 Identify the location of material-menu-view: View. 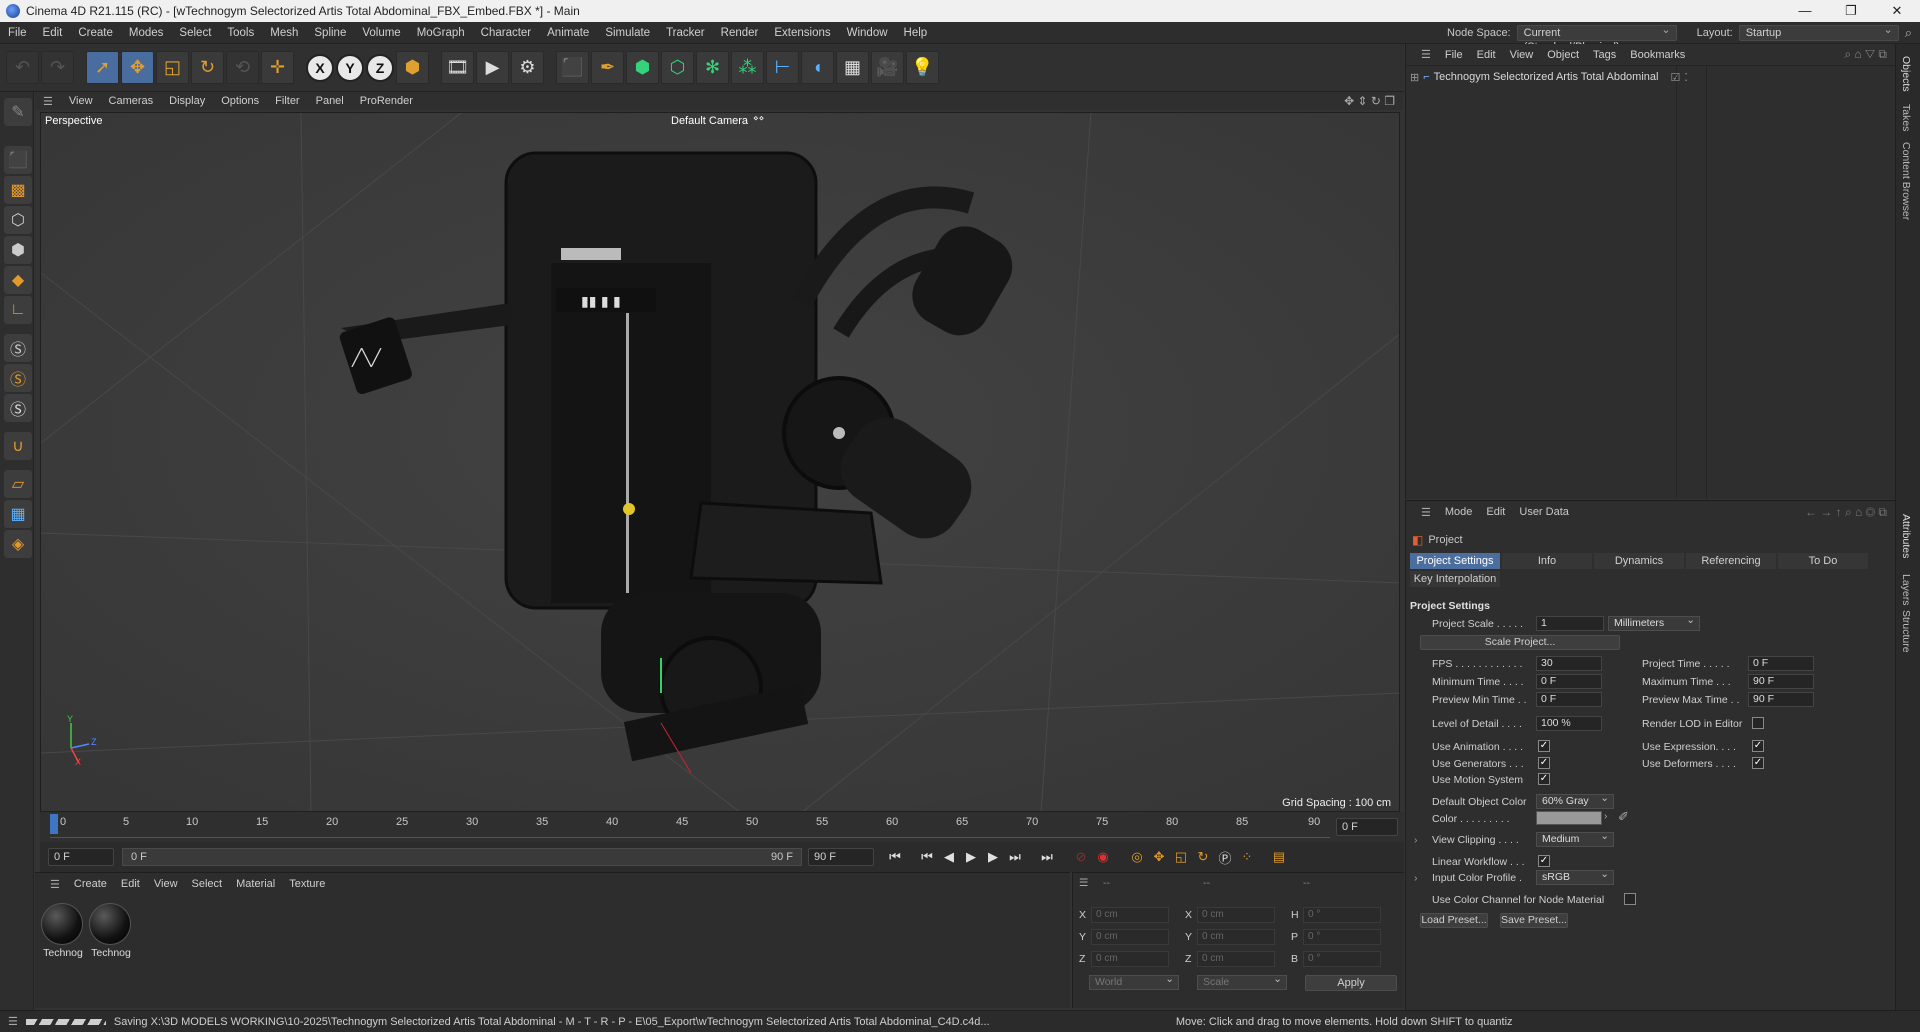
(166, 884).